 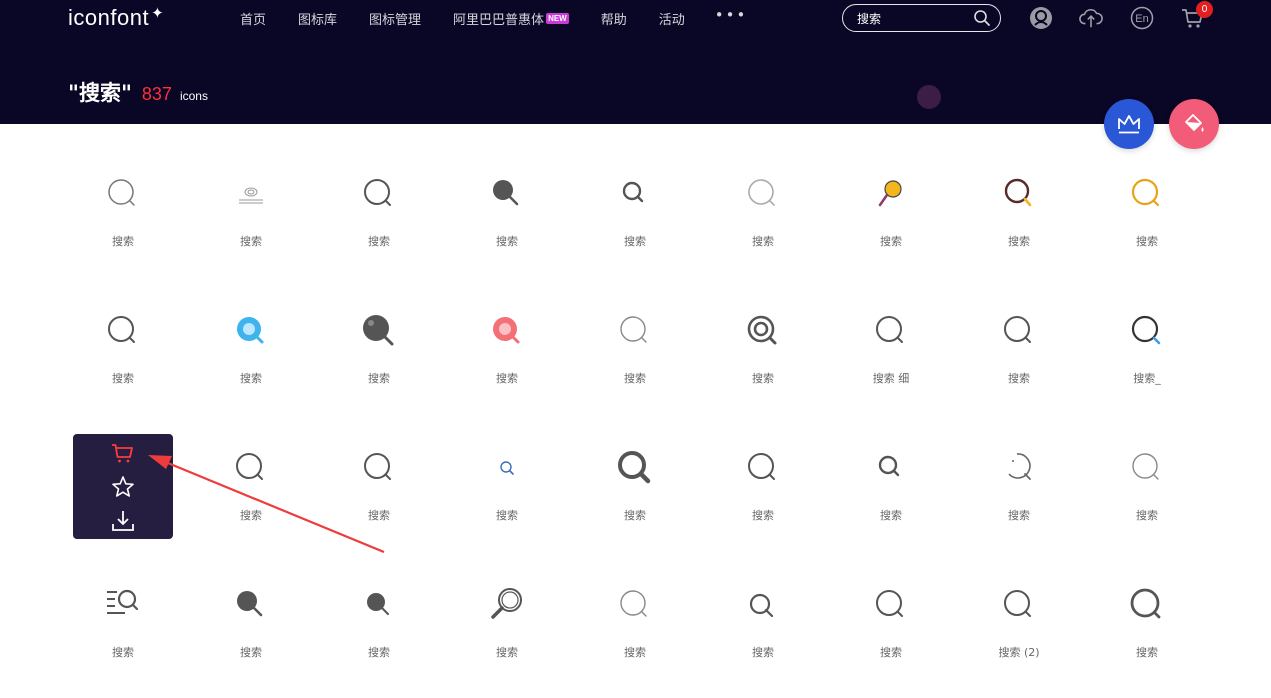 I want to click on favorite-button, so click(x=123, y=487).